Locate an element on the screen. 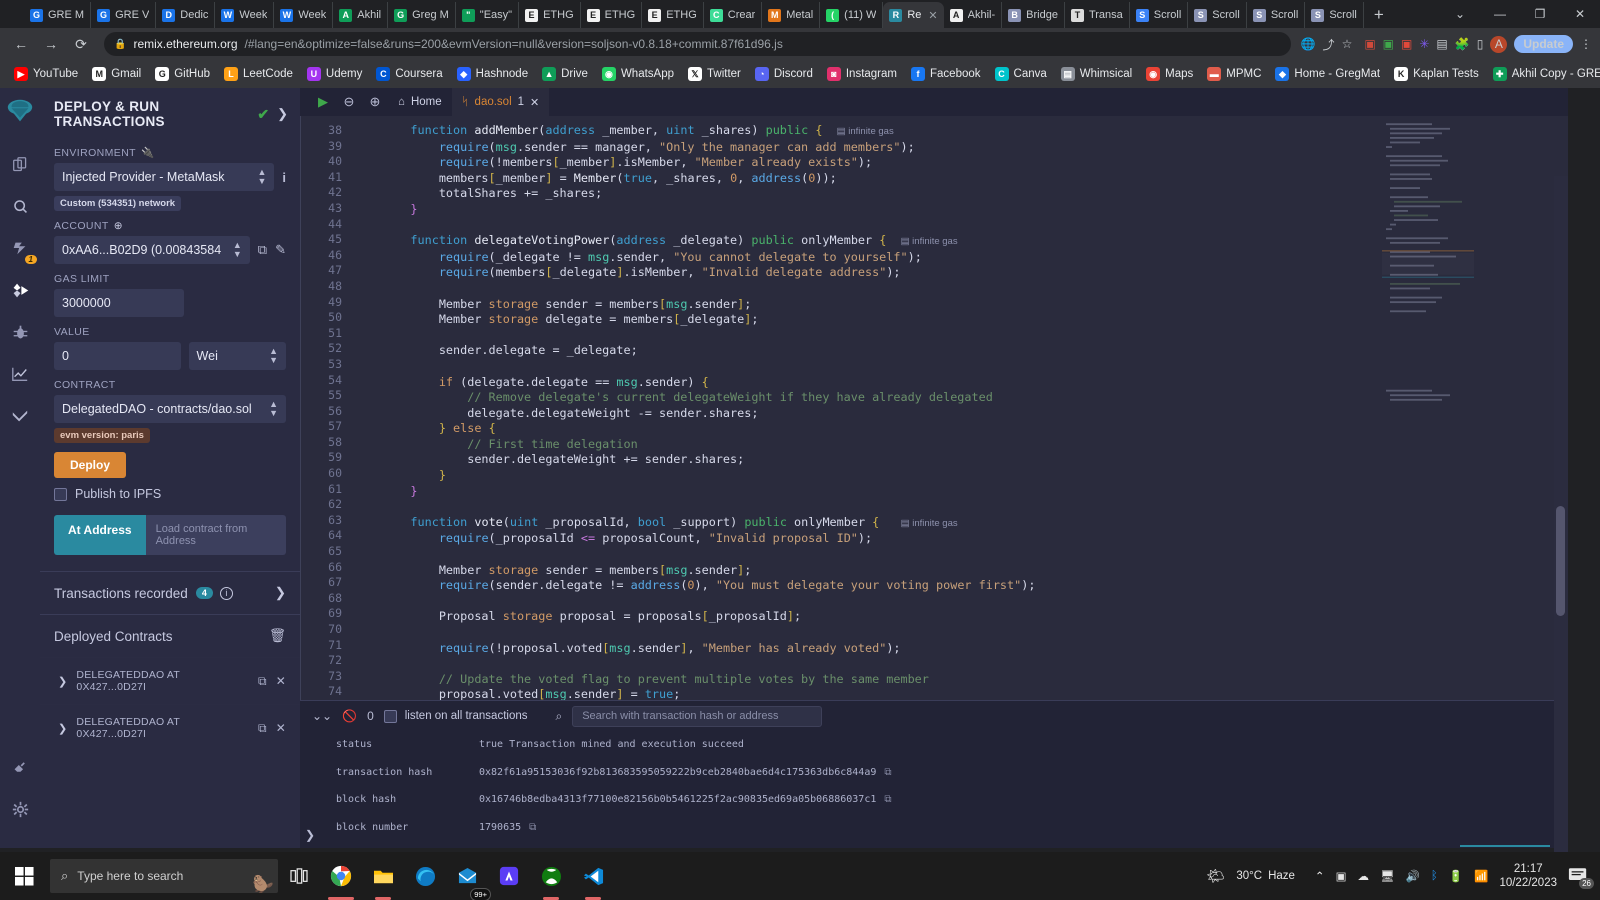  avatar: A is located at coordinates (1499, 44).